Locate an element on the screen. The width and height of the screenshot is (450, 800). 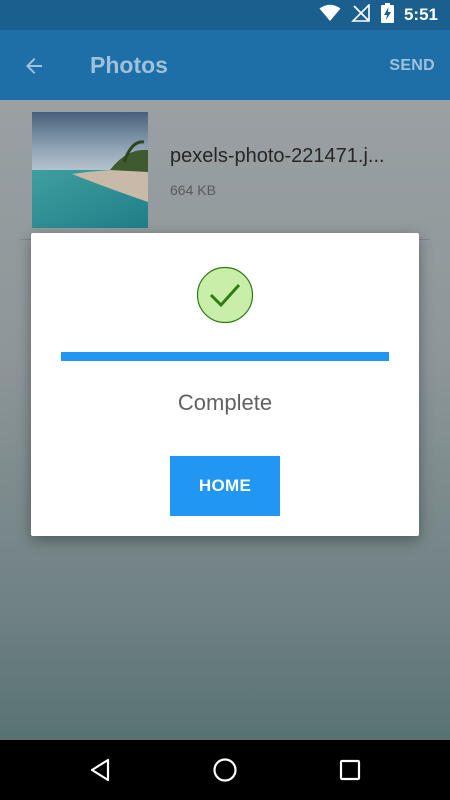
back-triangle-icon is located at coordinates (100, 770).